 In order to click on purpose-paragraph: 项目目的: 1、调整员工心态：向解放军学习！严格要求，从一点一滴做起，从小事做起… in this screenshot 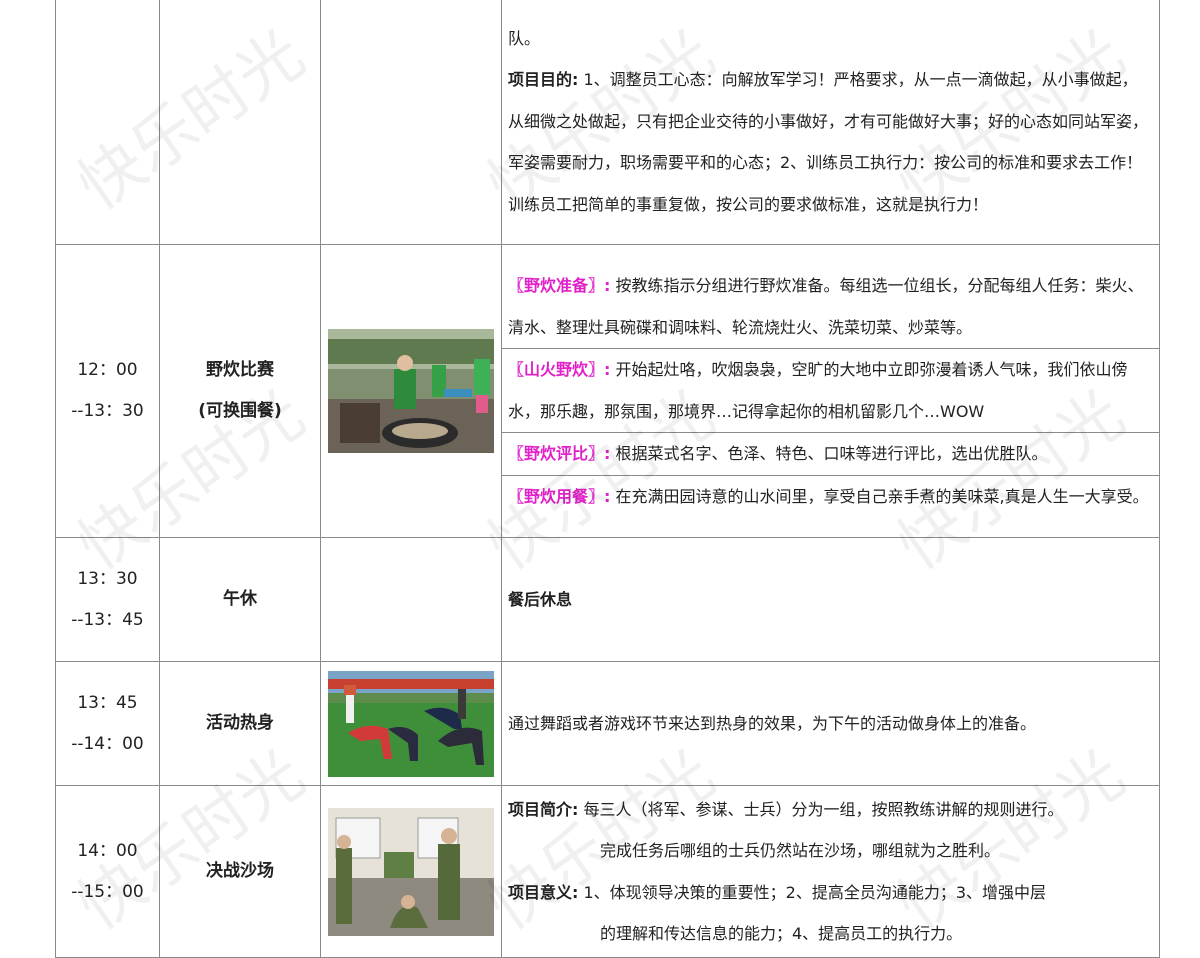, I will do `click(830, 142)`.